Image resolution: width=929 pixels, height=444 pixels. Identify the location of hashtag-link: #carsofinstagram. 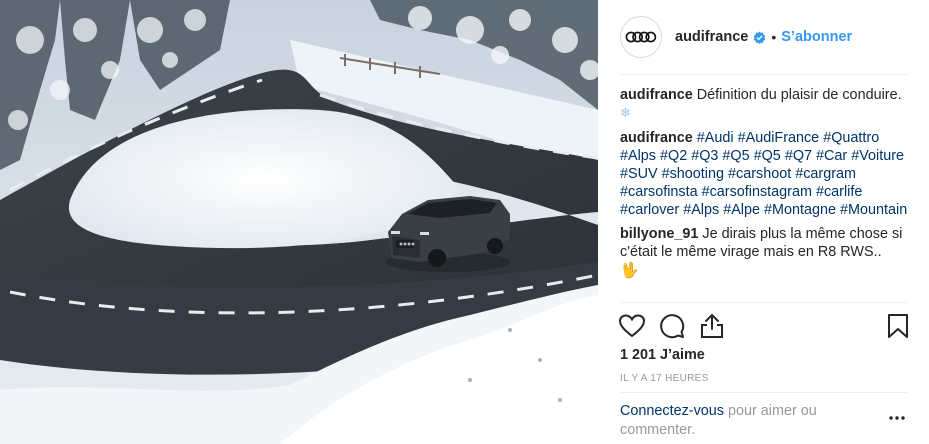
(757, 192).